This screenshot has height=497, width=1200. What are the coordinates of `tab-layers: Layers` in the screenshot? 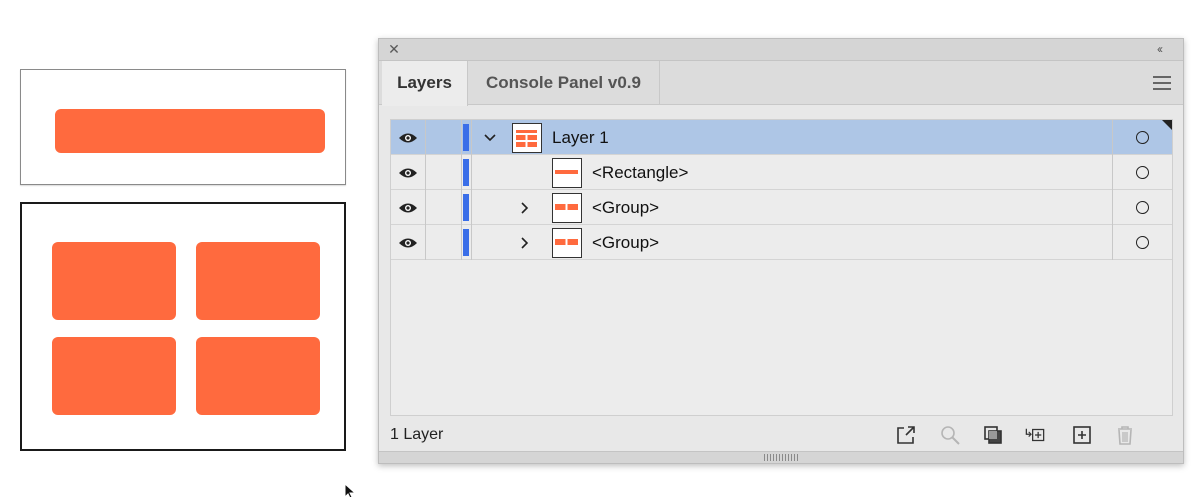 It's located at (425, 83).